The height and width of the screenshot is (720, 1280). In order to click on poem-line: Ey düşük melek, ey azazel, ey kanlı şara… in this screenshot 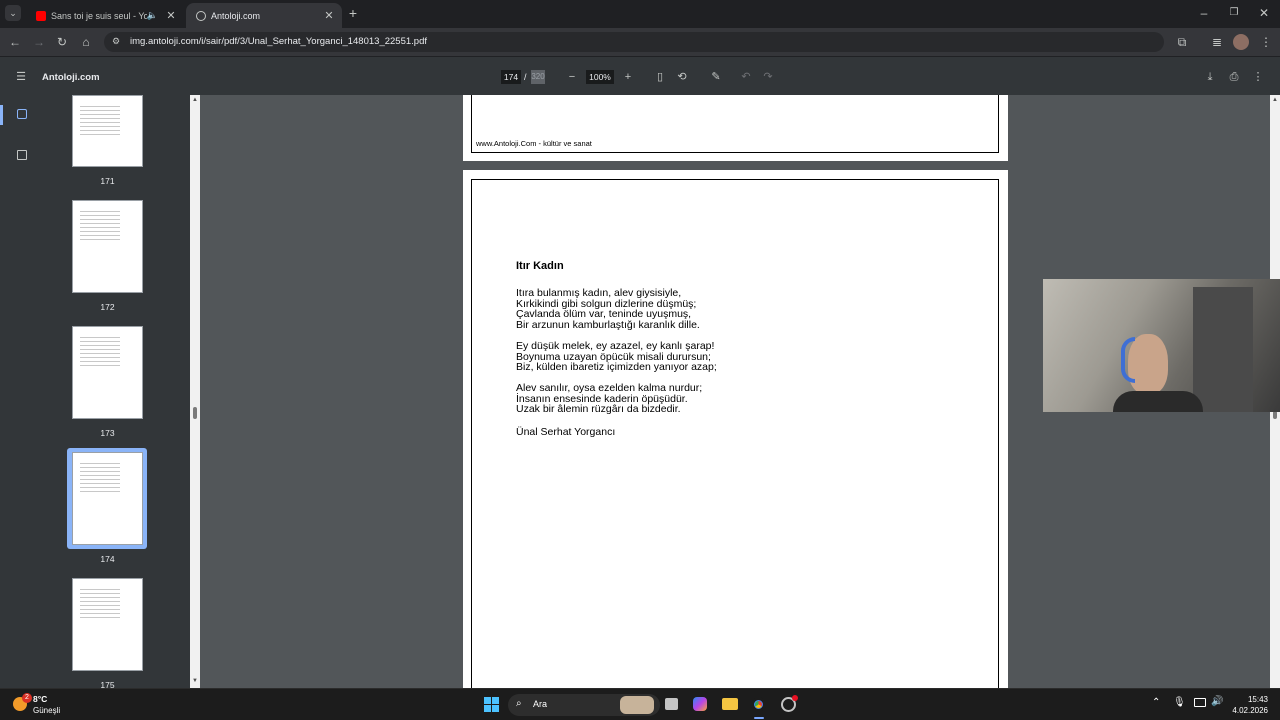, I will do `click(615, 346)`.